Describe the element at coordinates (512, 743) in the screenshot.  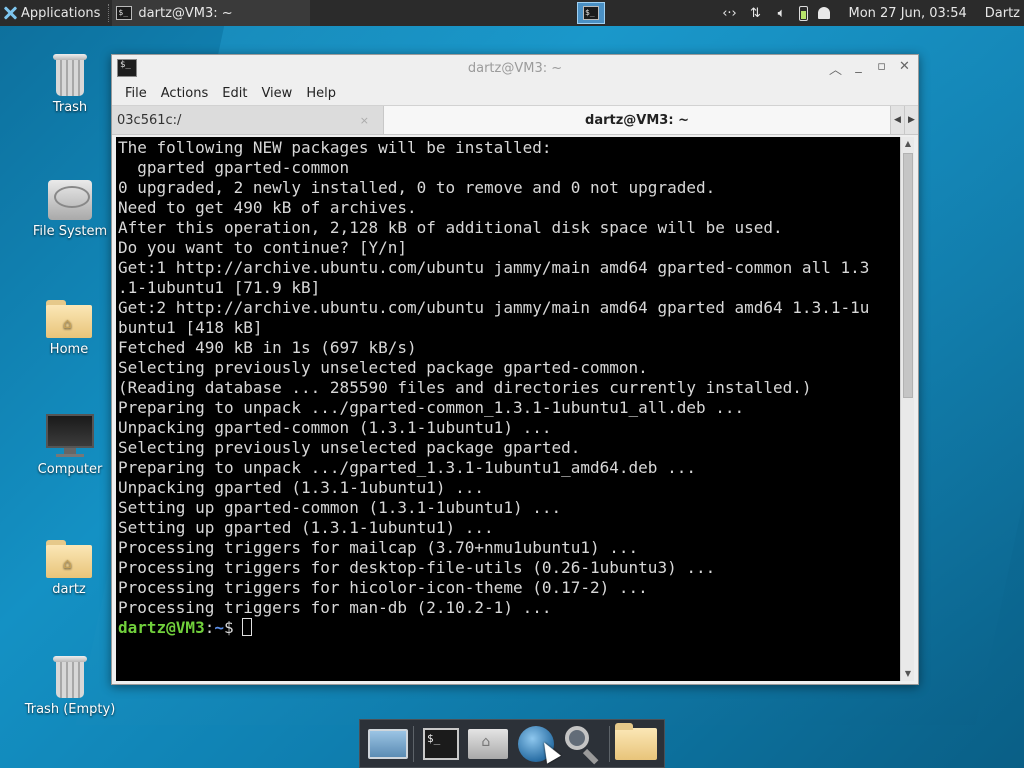
I see `dock: $_` at that location.